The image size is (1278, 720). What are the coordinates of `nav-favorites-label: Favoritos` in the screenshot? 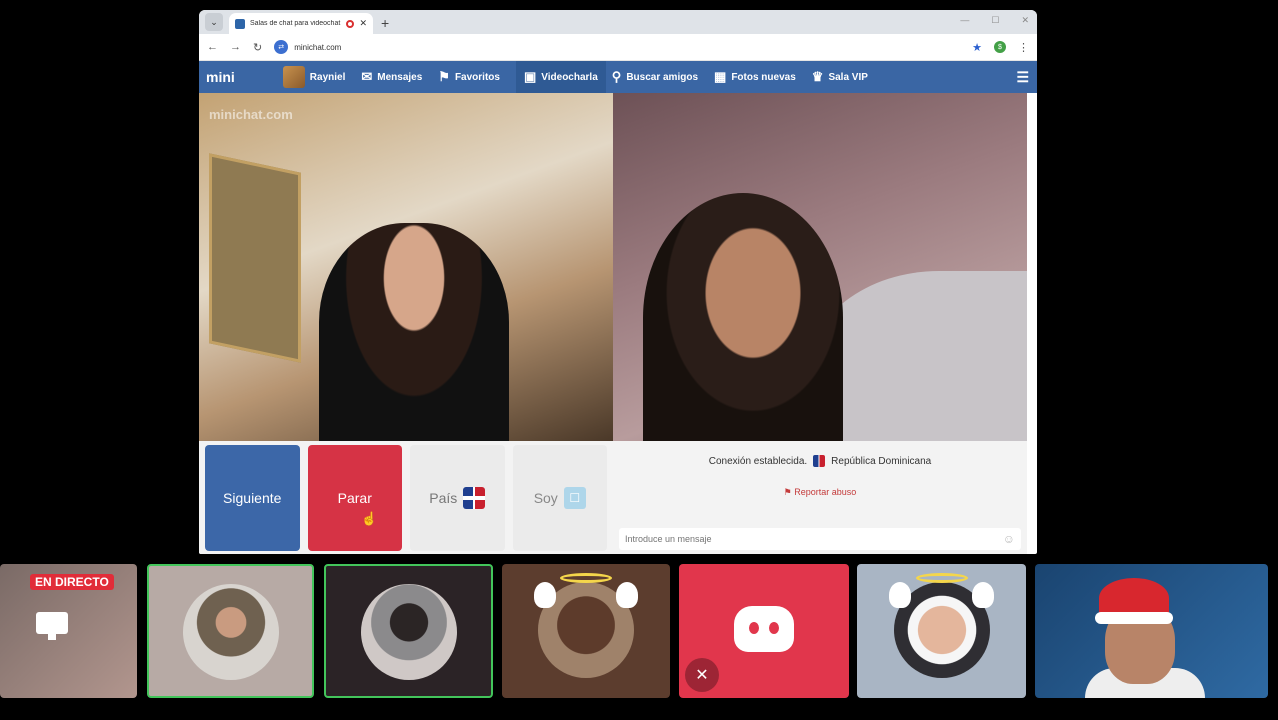 It's located at (477, 77).